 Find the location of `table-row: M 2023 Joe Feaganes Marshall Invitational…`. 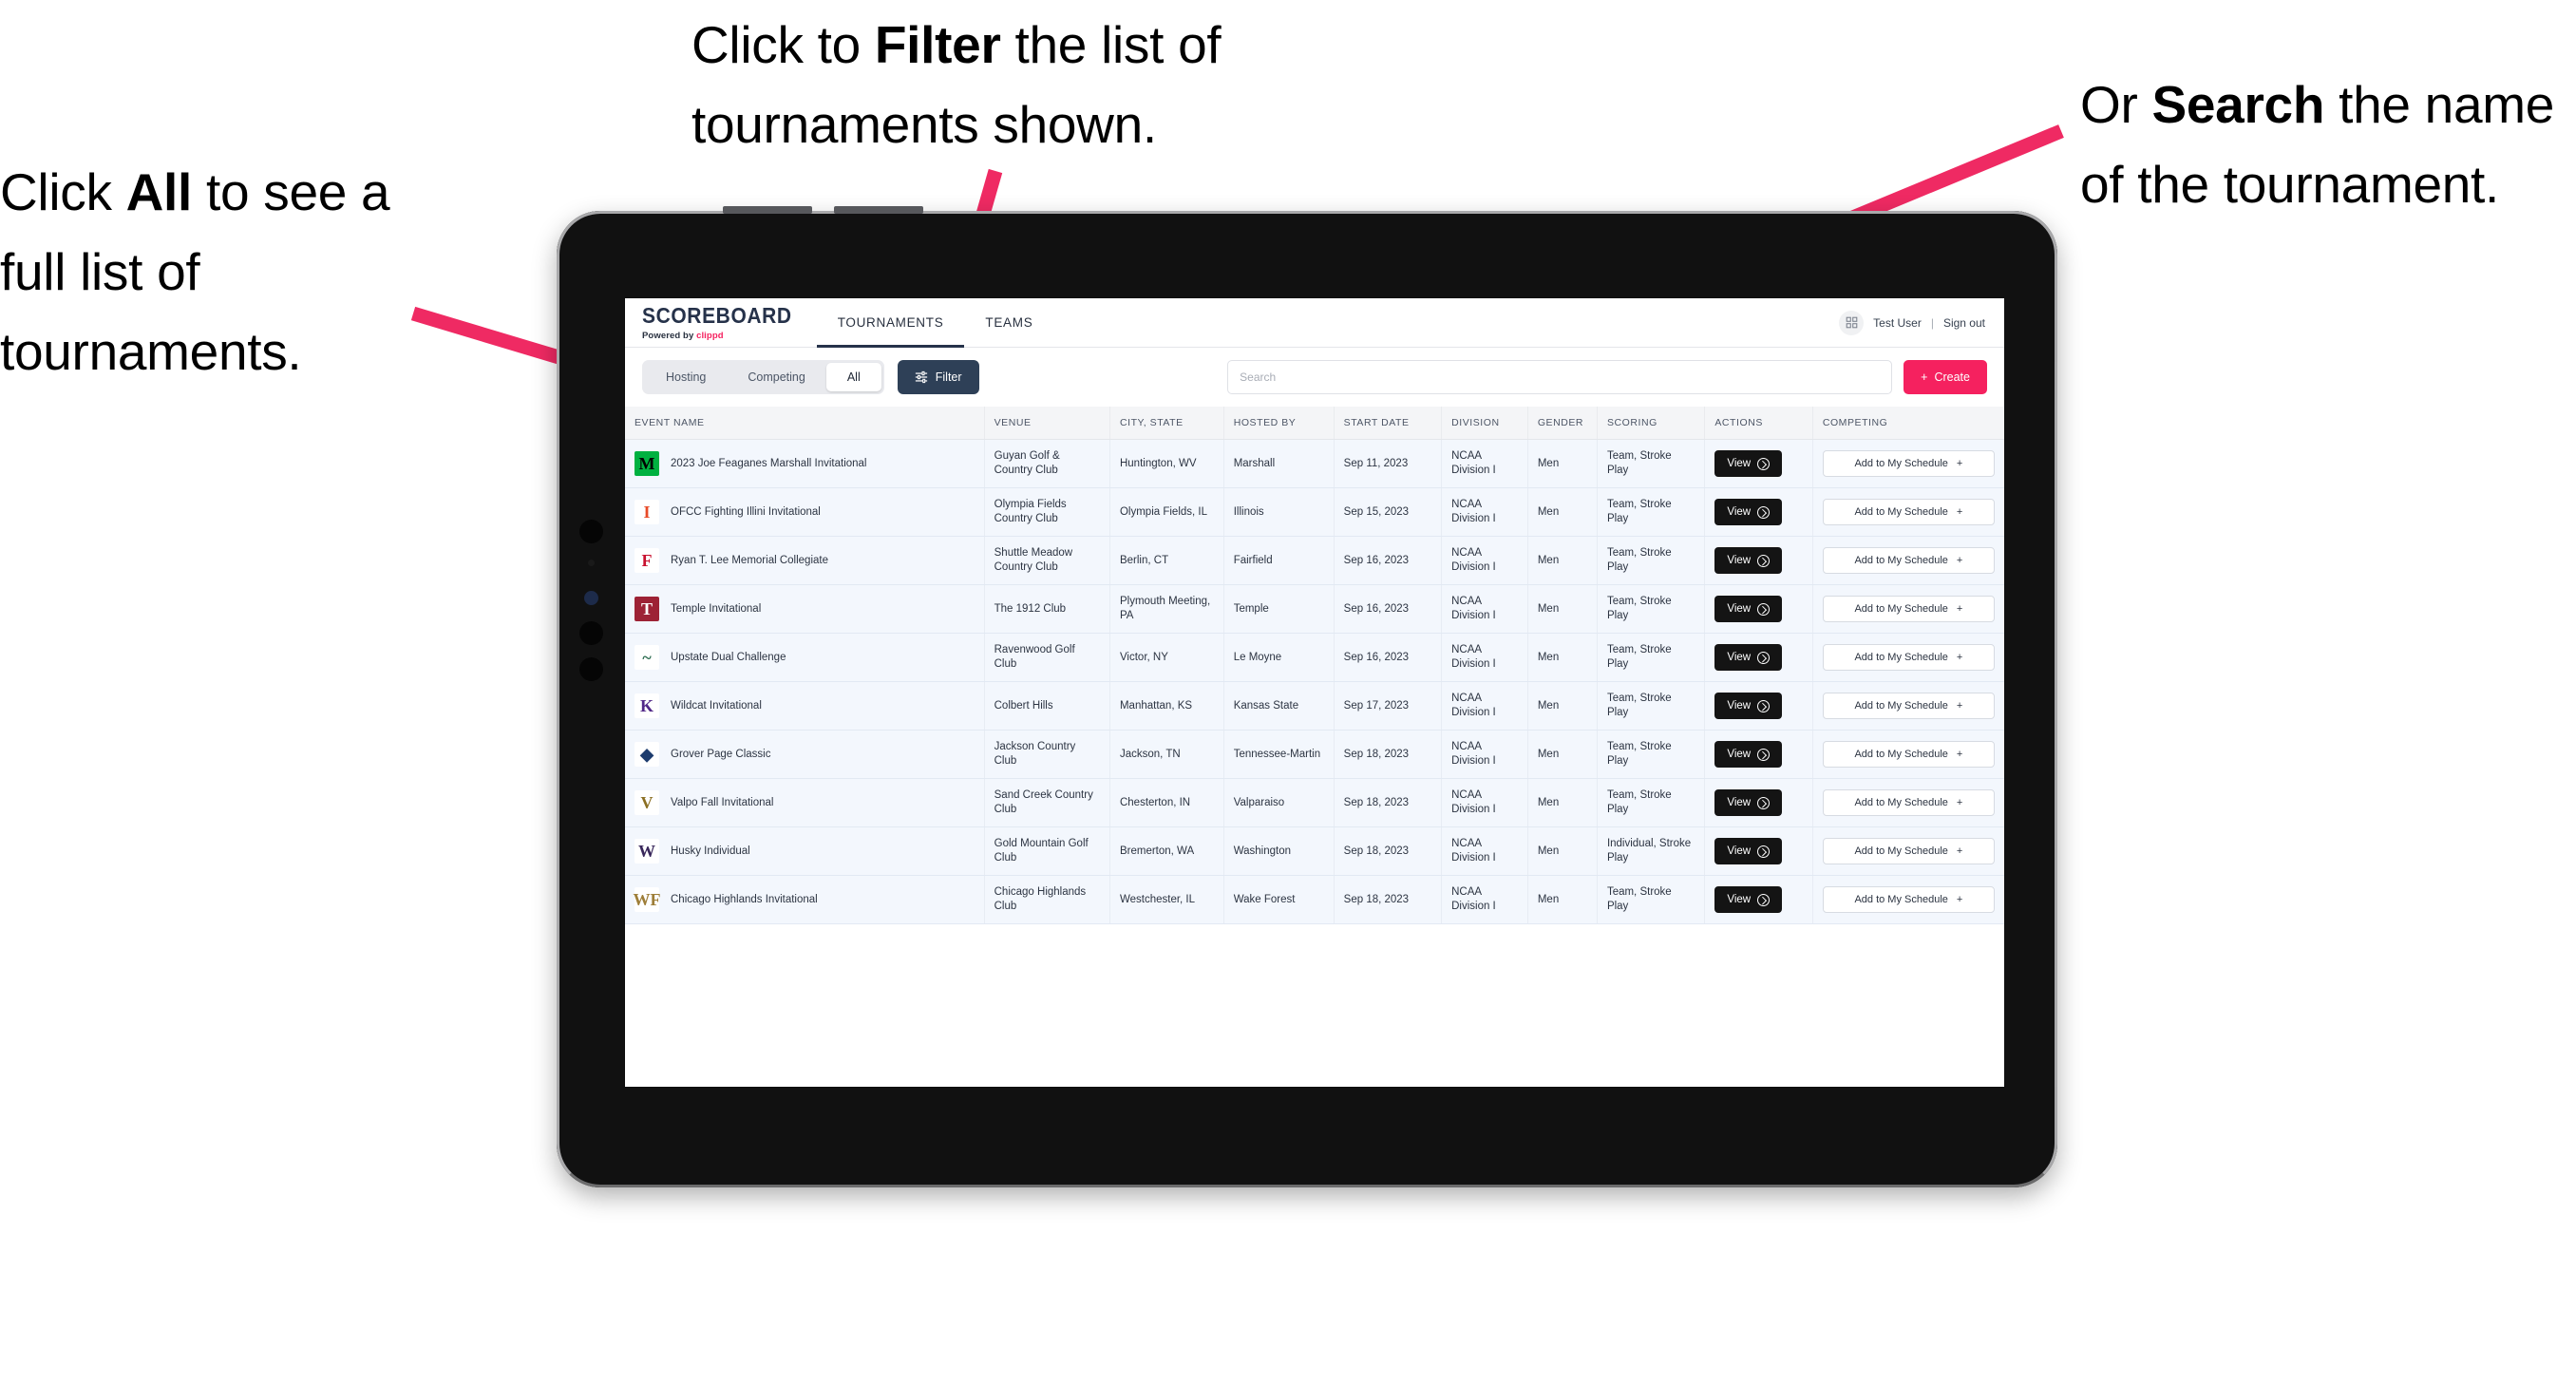

table-row: M 2023 Joe Feaganes Marshall Invitational… is located at coordinates (1314, 463).